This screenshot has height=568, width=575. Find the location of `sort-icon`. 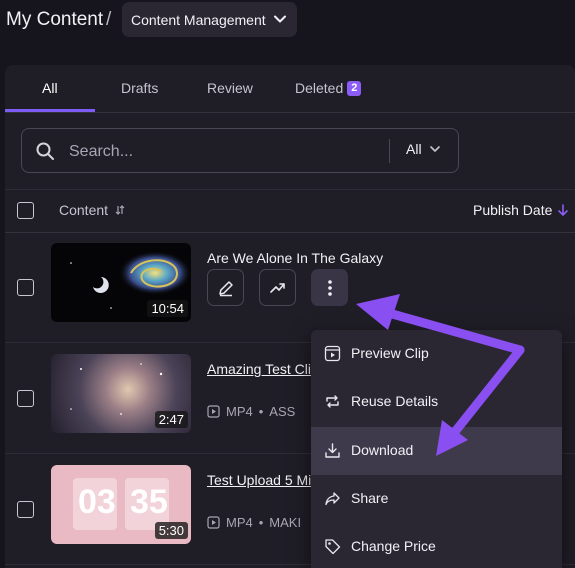

sort-icon is located at coordinates (120, 210).